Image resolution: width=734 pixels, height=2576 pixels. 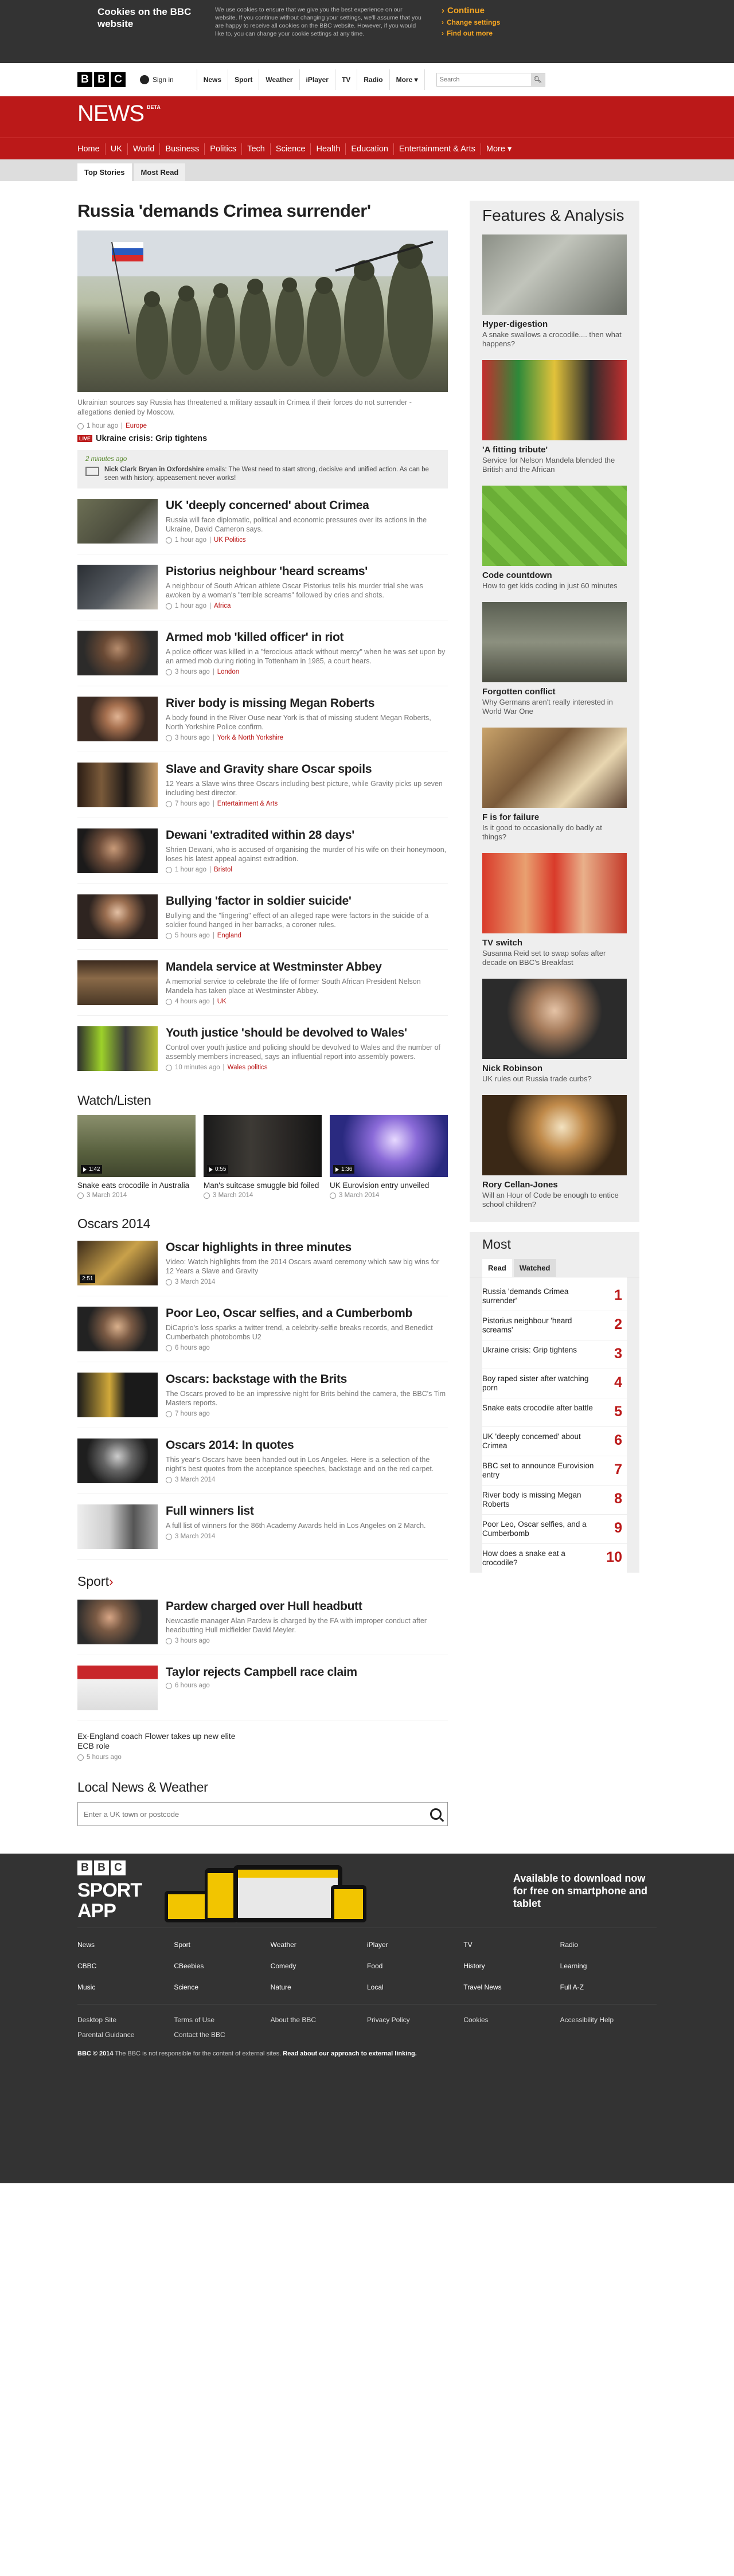 I want to click on global-nav-tv: TV, so click(x=347, y=79).